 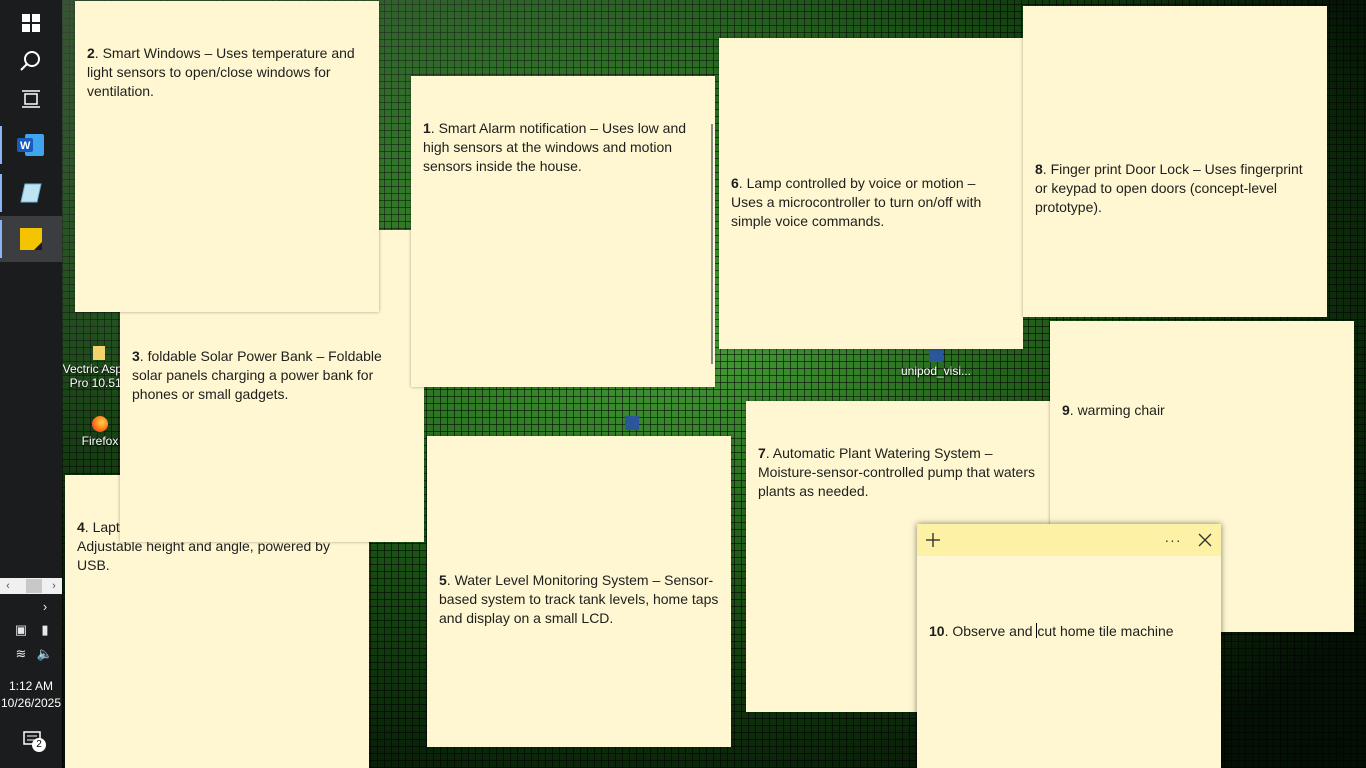 I want to click on chevron-right-icon: ›, so click(x=45, y=606).